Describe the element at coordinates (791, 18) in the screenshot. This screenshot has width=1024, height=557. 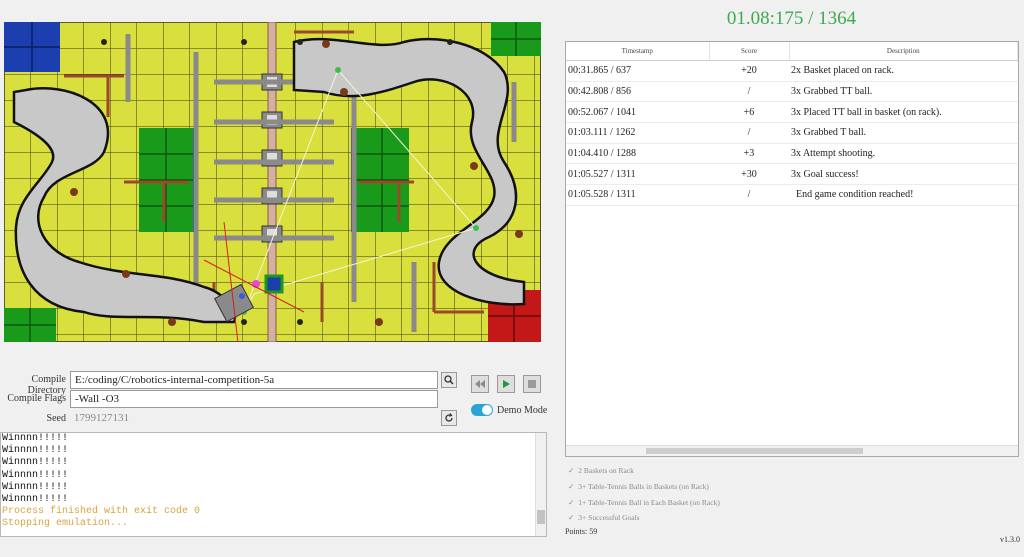
I see `match-timer: 01.08:175 / 1364` at that location.